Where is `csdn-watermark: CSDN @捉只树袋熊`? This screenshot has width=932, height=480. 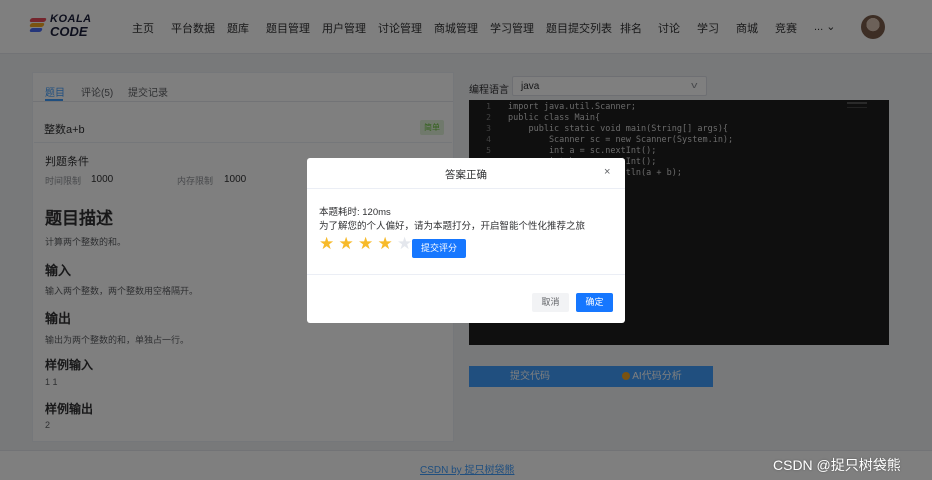 csdn-watermark: CSDN @捉只树袋熊 is located at coordinates (837, 465).